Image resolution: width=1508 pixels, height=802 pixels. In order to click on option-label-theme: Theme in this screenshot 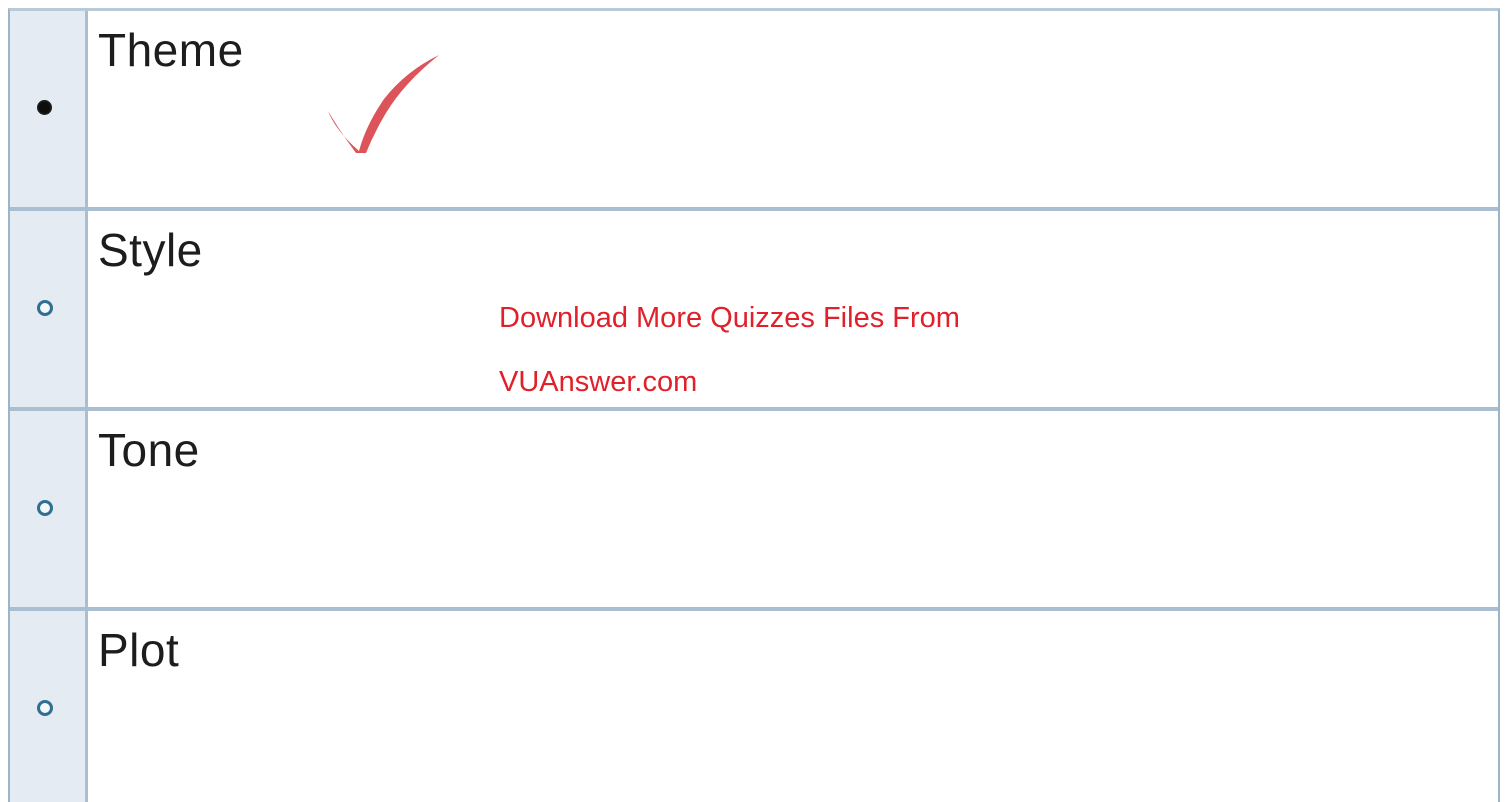, I will do `click(171, 50)`.